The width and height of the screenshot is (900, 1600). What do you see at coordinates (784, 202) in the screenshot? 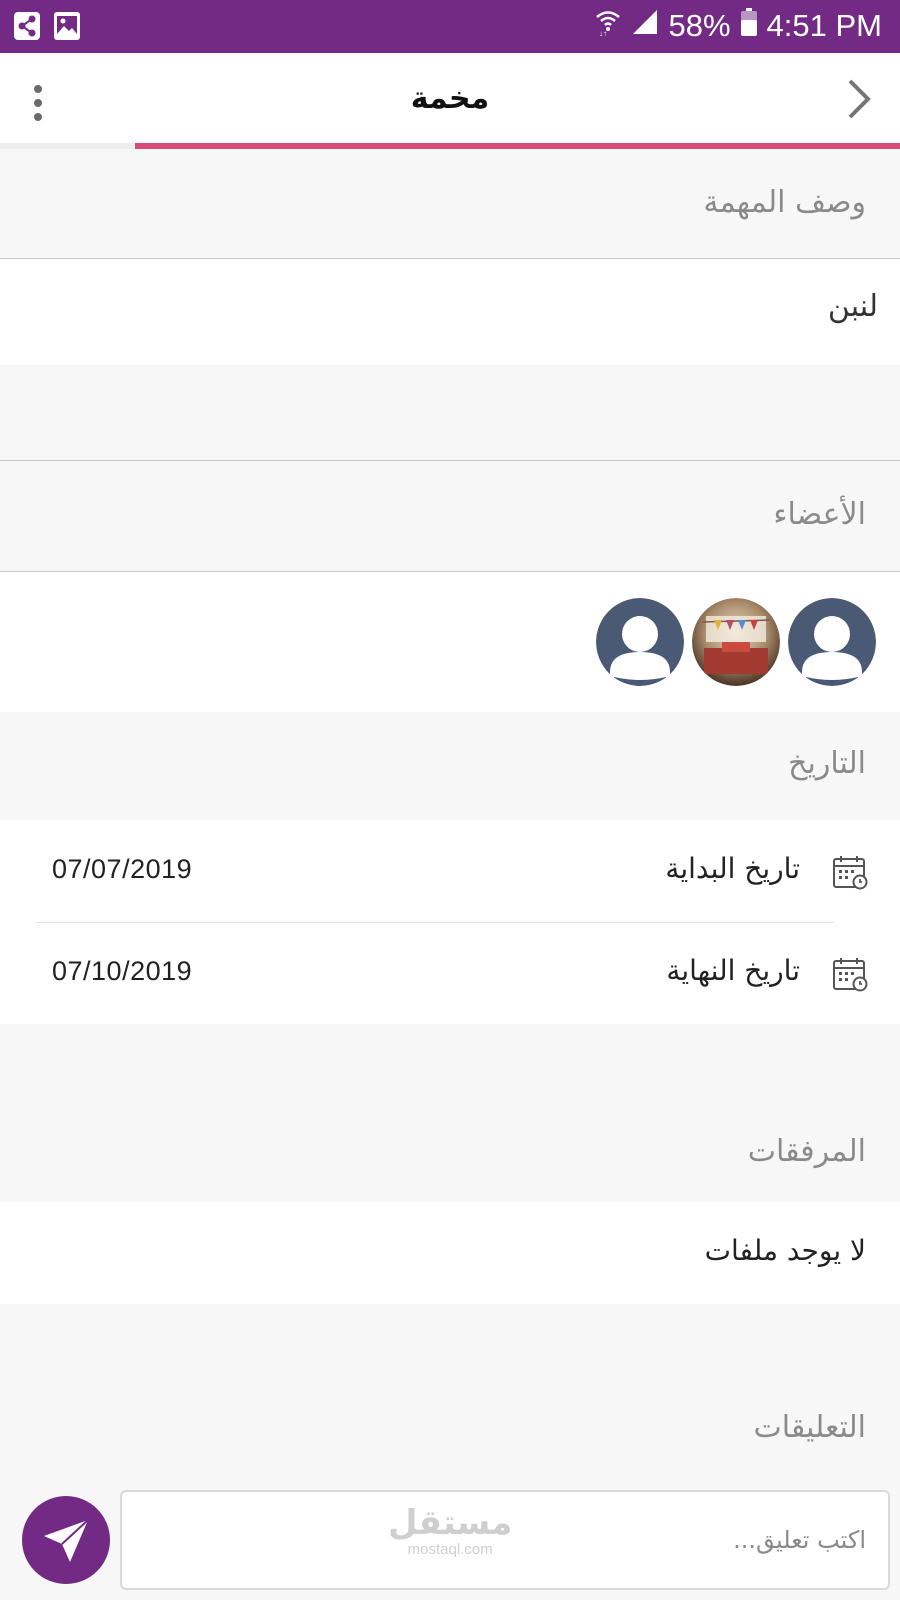
I see `description-heading: وصف المهمة` at bounding box center [784, 202].